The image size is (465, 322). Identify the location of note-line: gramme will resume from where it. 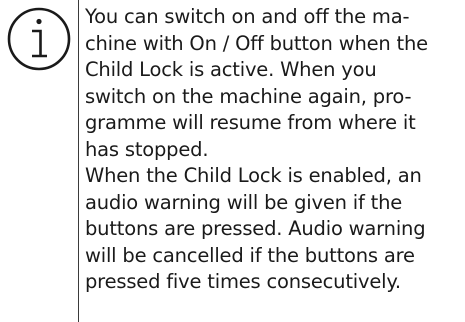
(250, 122).